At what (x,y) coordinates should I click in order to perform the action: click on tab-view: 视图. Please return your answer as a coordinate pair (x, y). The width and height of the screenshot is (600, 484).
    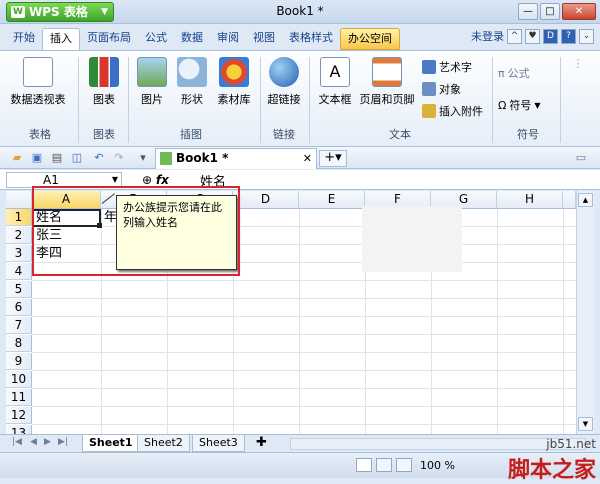
    Looking at the image, I should click on (264, 39).